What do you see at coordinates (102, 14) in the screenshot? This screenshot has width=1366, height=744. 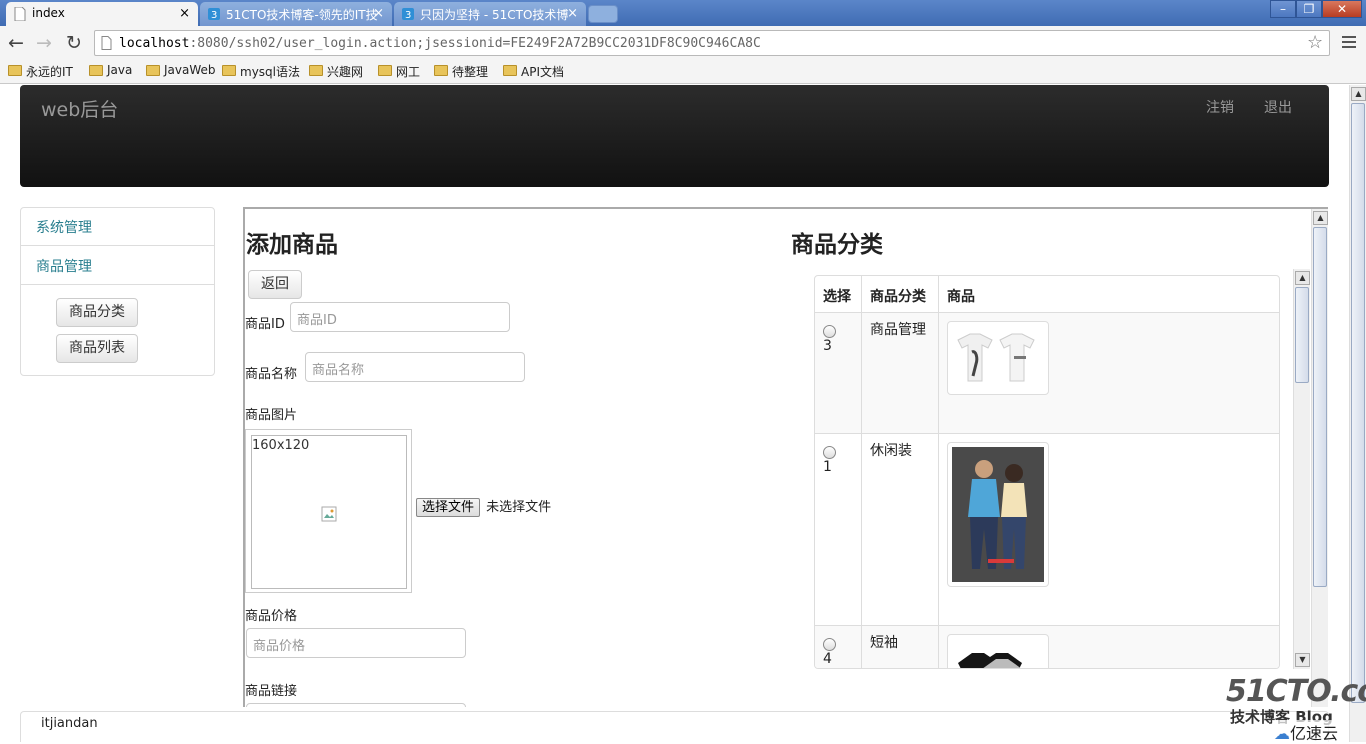 I see `tab-index: index ×` at bounding box center [102, 14].